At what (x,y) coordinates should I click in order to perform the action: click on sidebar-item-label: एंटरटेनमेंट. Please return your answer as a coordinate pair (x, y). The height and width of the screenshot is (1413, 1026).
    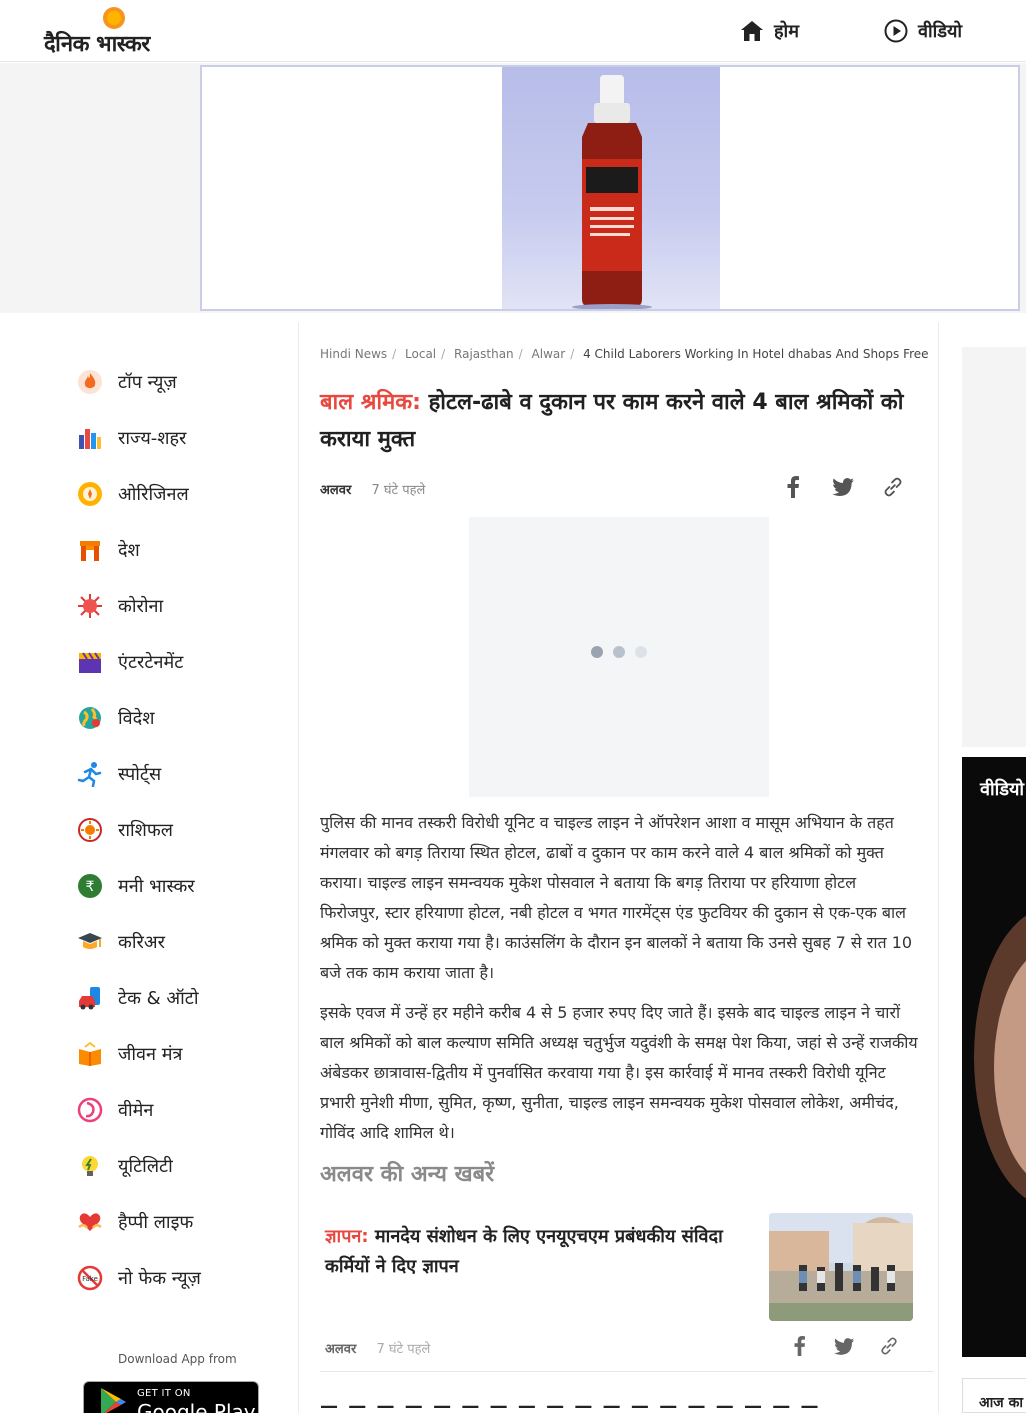
    Looking at the image, I should click on (151, 662).